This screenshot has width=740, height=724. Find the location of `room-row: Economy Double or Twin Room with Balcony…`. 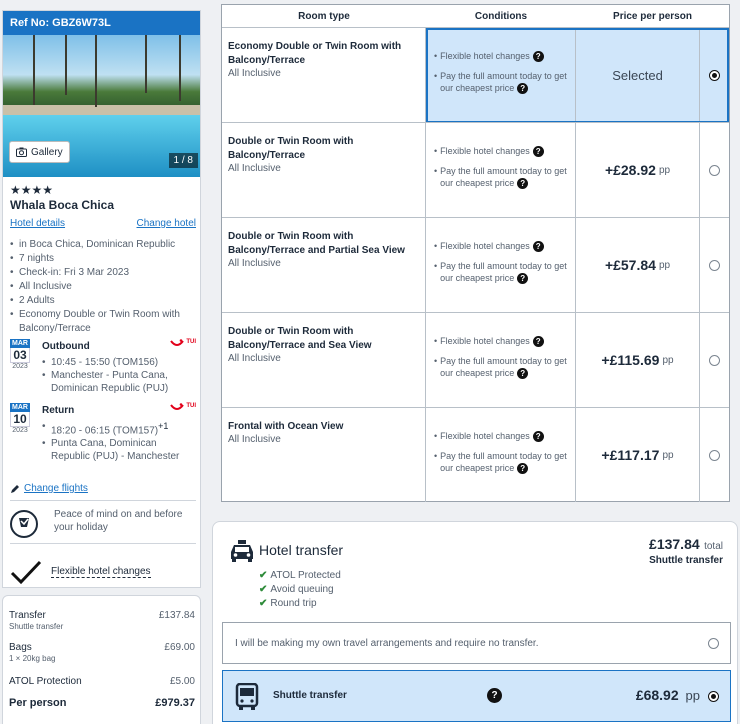

room-row: Economy Double or Twin Room with Balcony… is located at coordinates (475, 75).